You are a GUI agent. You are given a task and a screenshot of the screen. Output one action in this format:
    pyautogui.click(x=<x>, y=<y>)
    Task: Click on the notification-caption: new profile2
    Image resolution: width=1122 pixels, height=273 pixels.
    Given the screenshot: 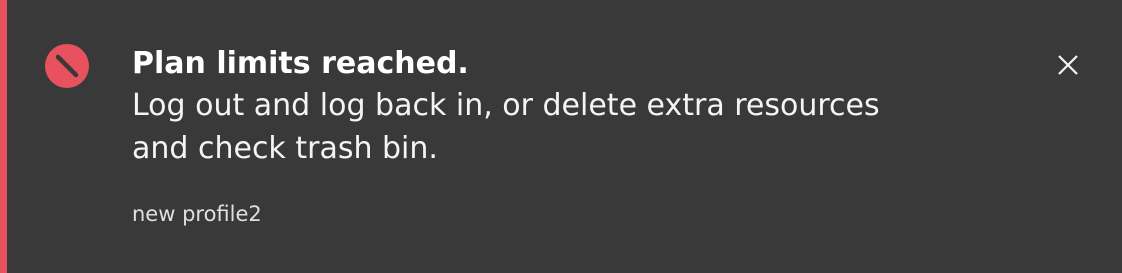 What is the action you would take?
    pyautogui.click(x=197, y=214)
    